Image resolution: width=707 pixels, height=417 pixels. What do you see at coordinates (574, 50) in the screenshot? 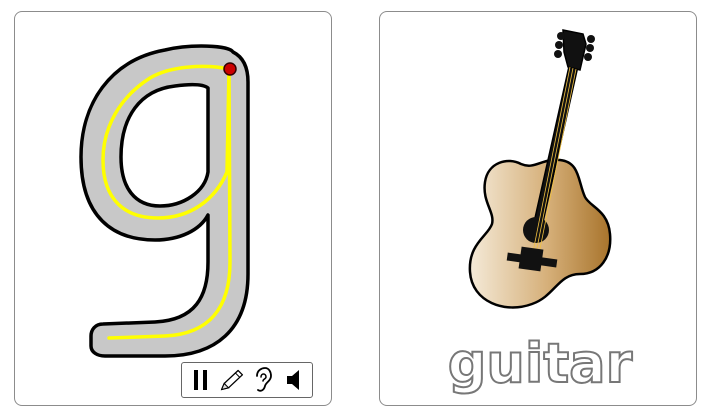
I see `guitar-headstock` at bounding box center [574, 50].